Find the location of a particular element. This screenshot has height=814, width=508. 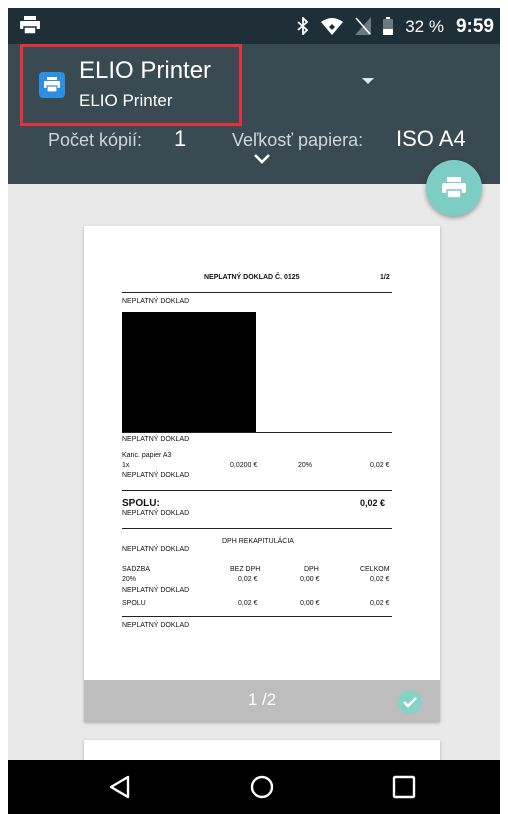

no-sim-icon is located at coordinates (363, 27).